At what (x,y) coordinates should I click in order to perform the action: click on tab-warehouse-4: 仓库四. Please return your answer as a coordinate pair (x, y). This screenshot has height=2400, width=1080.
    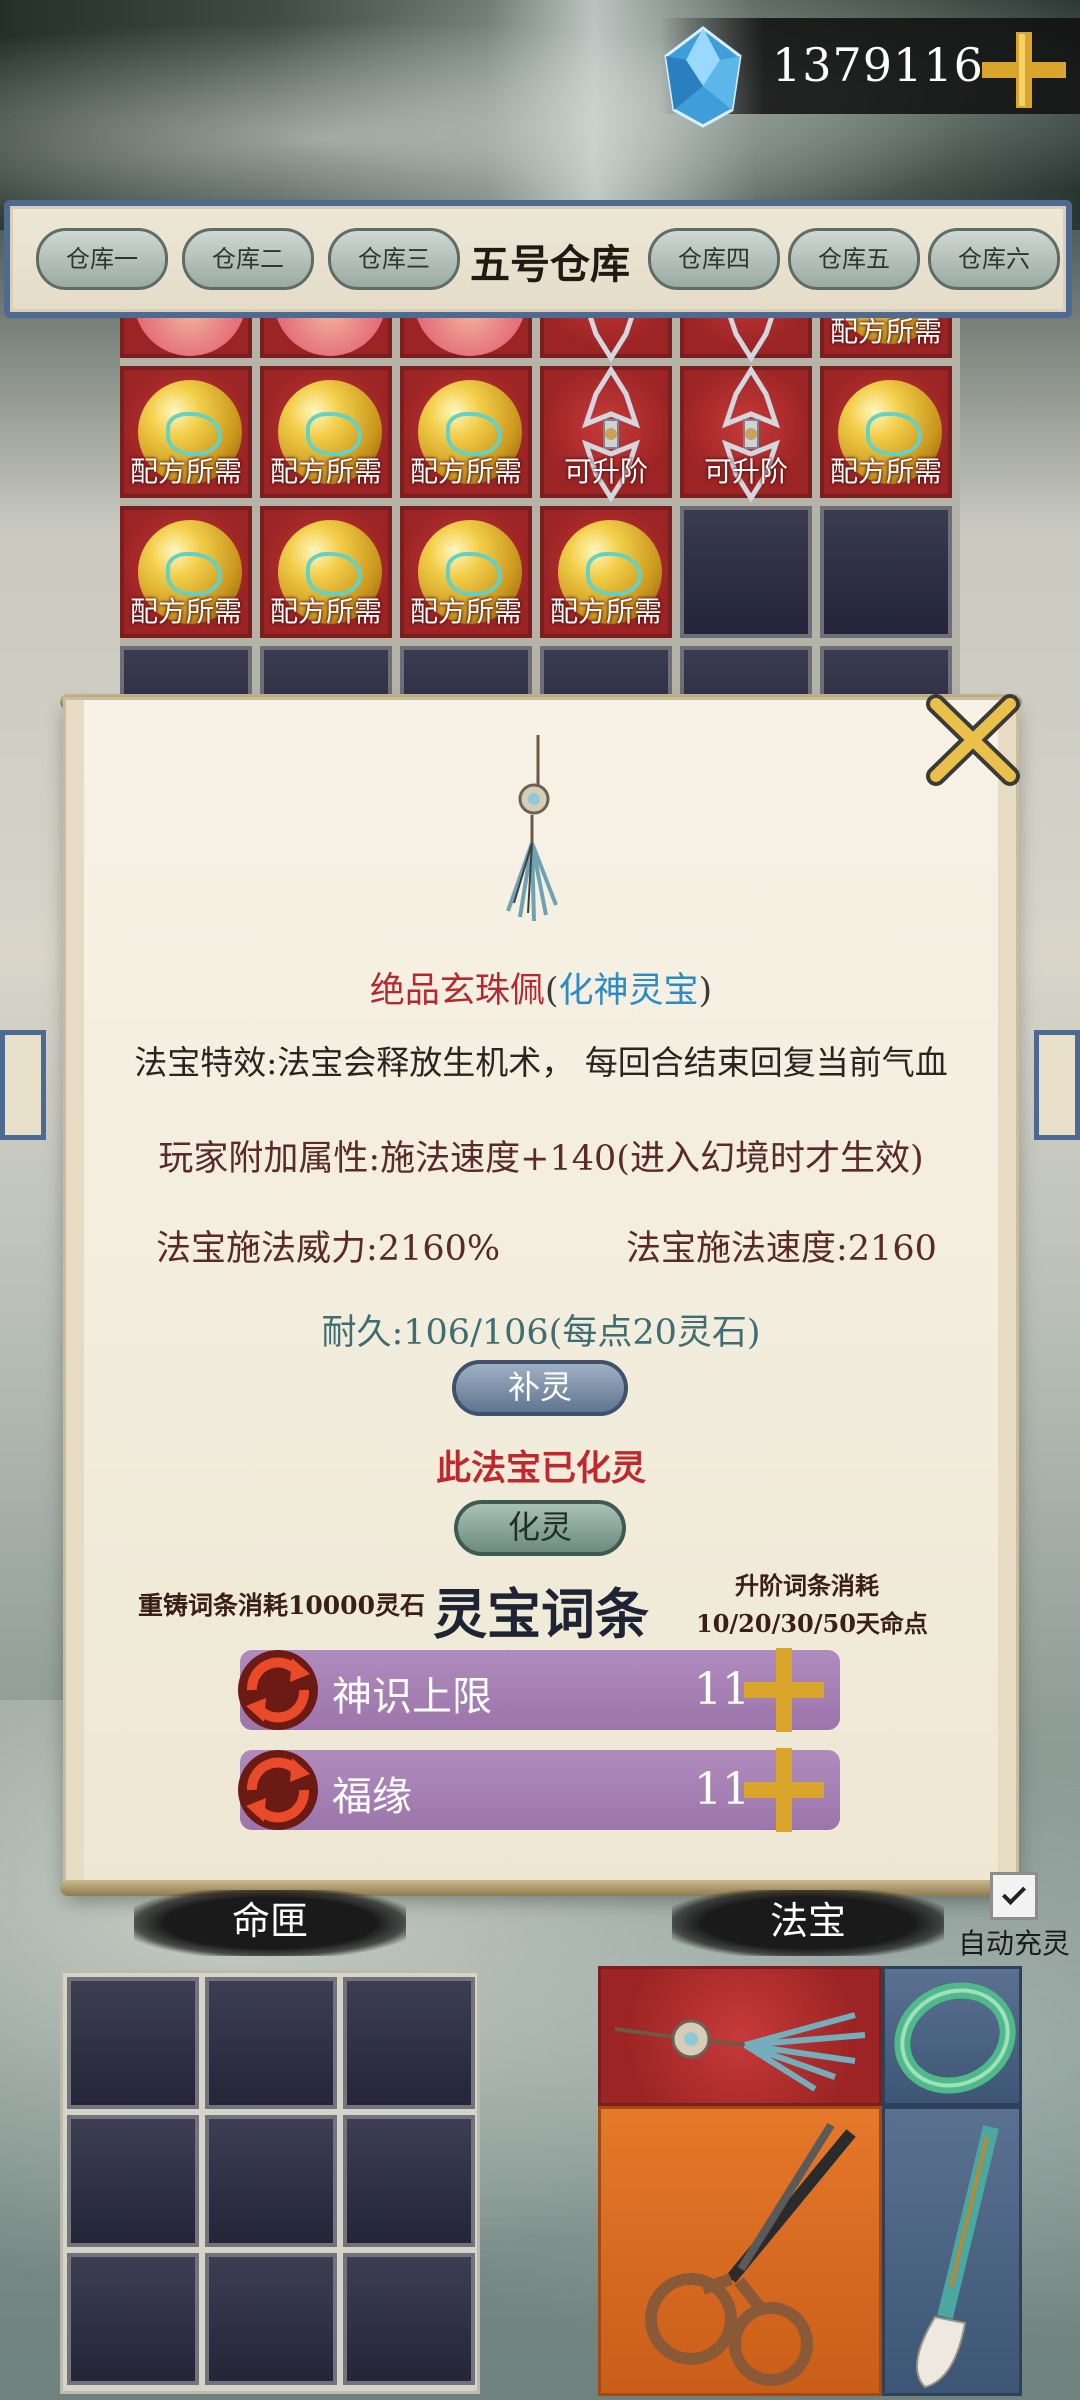
    Looking at the image, I should click on (714, 259).